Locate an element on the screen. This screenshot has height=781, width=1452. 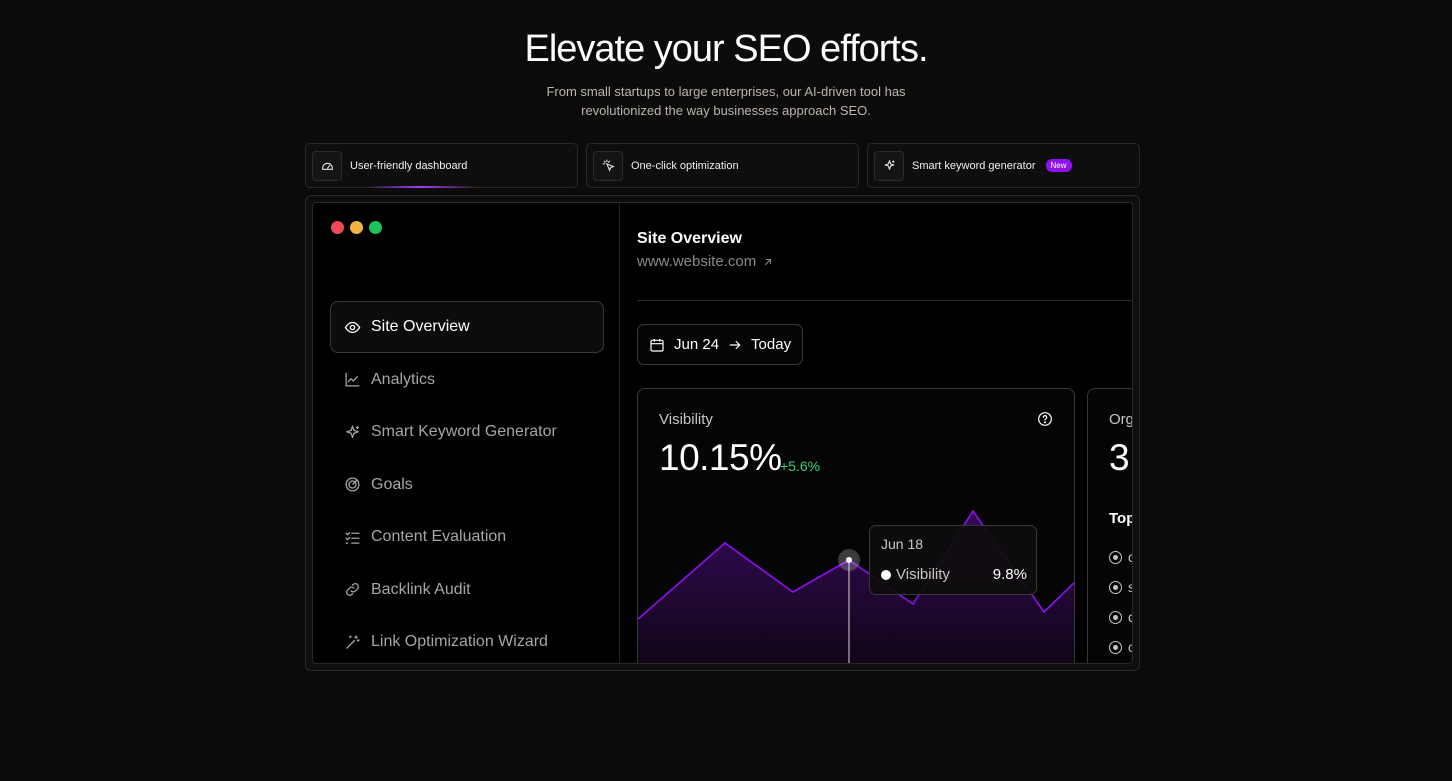
sidebar-item-label: Link Optimization Wizard is located at coordinates (459, 641).